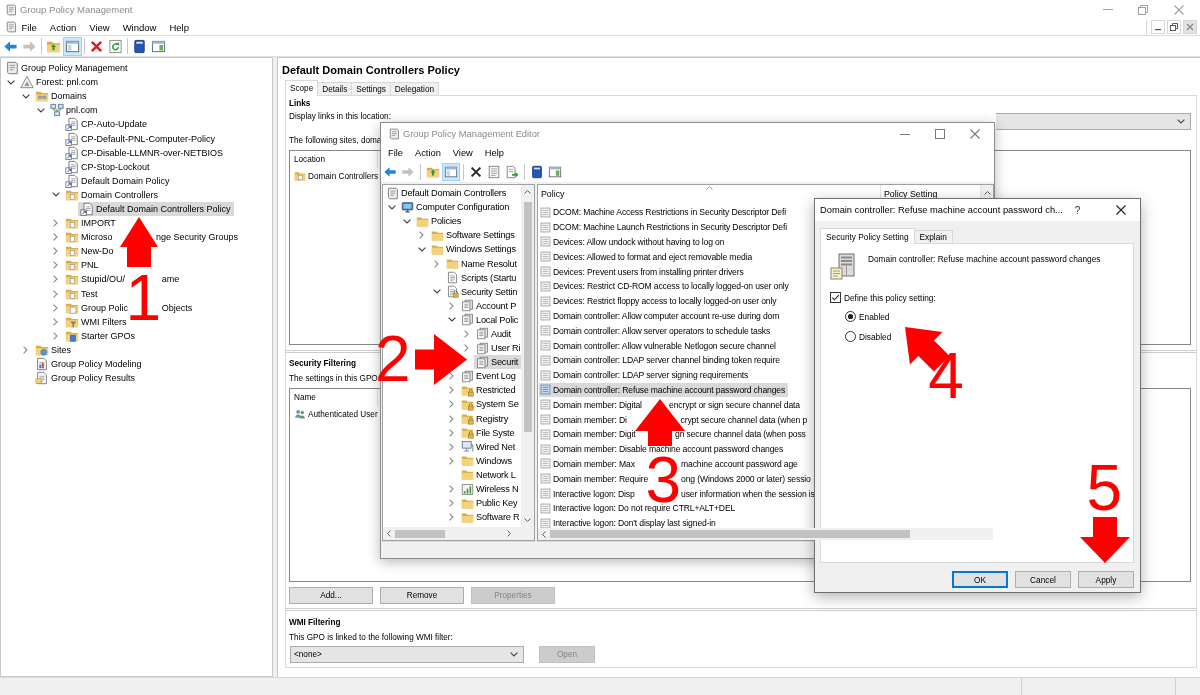 This screenshot has height=695, width=1200. I want to click on policy-row: Devices: Allowed to format and eject removable media, so click(647, 257).